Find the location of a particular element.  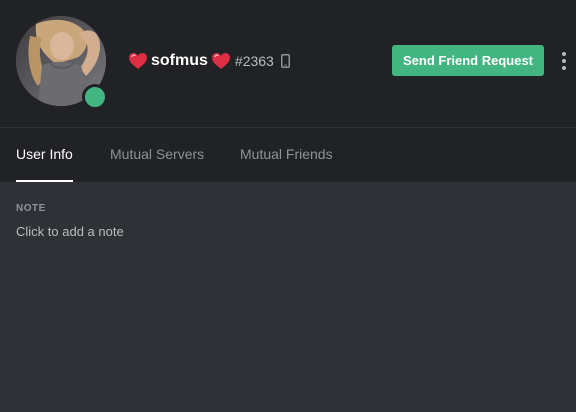

profile-tab-bar: User Info Mutual Servers Mutual Friends is located at coordinates (288, 154).